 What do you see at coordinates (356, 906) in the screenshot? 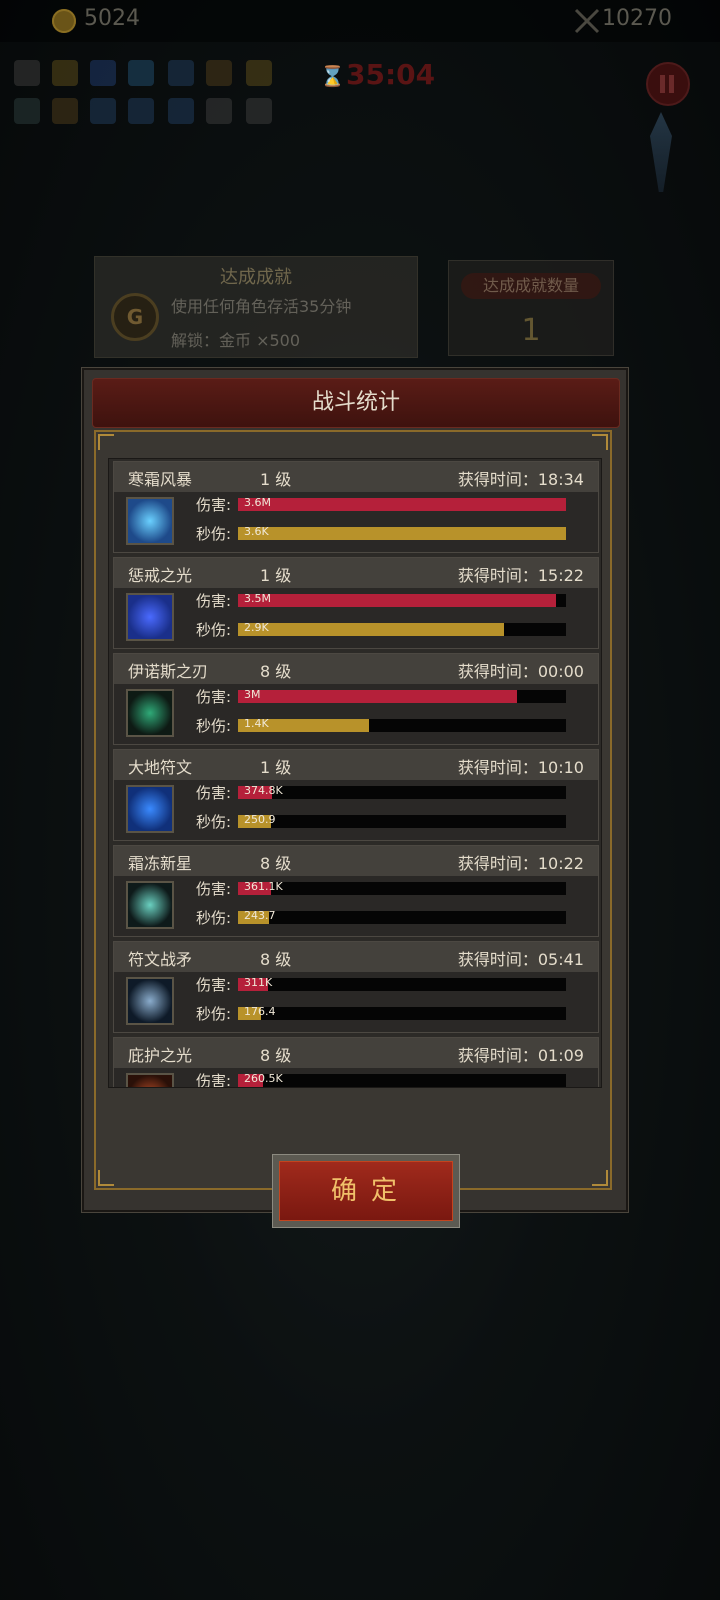
I see `entry-body: 伤害: 361.1K 秒伤: 243.7` at bounding box center [356, 906].